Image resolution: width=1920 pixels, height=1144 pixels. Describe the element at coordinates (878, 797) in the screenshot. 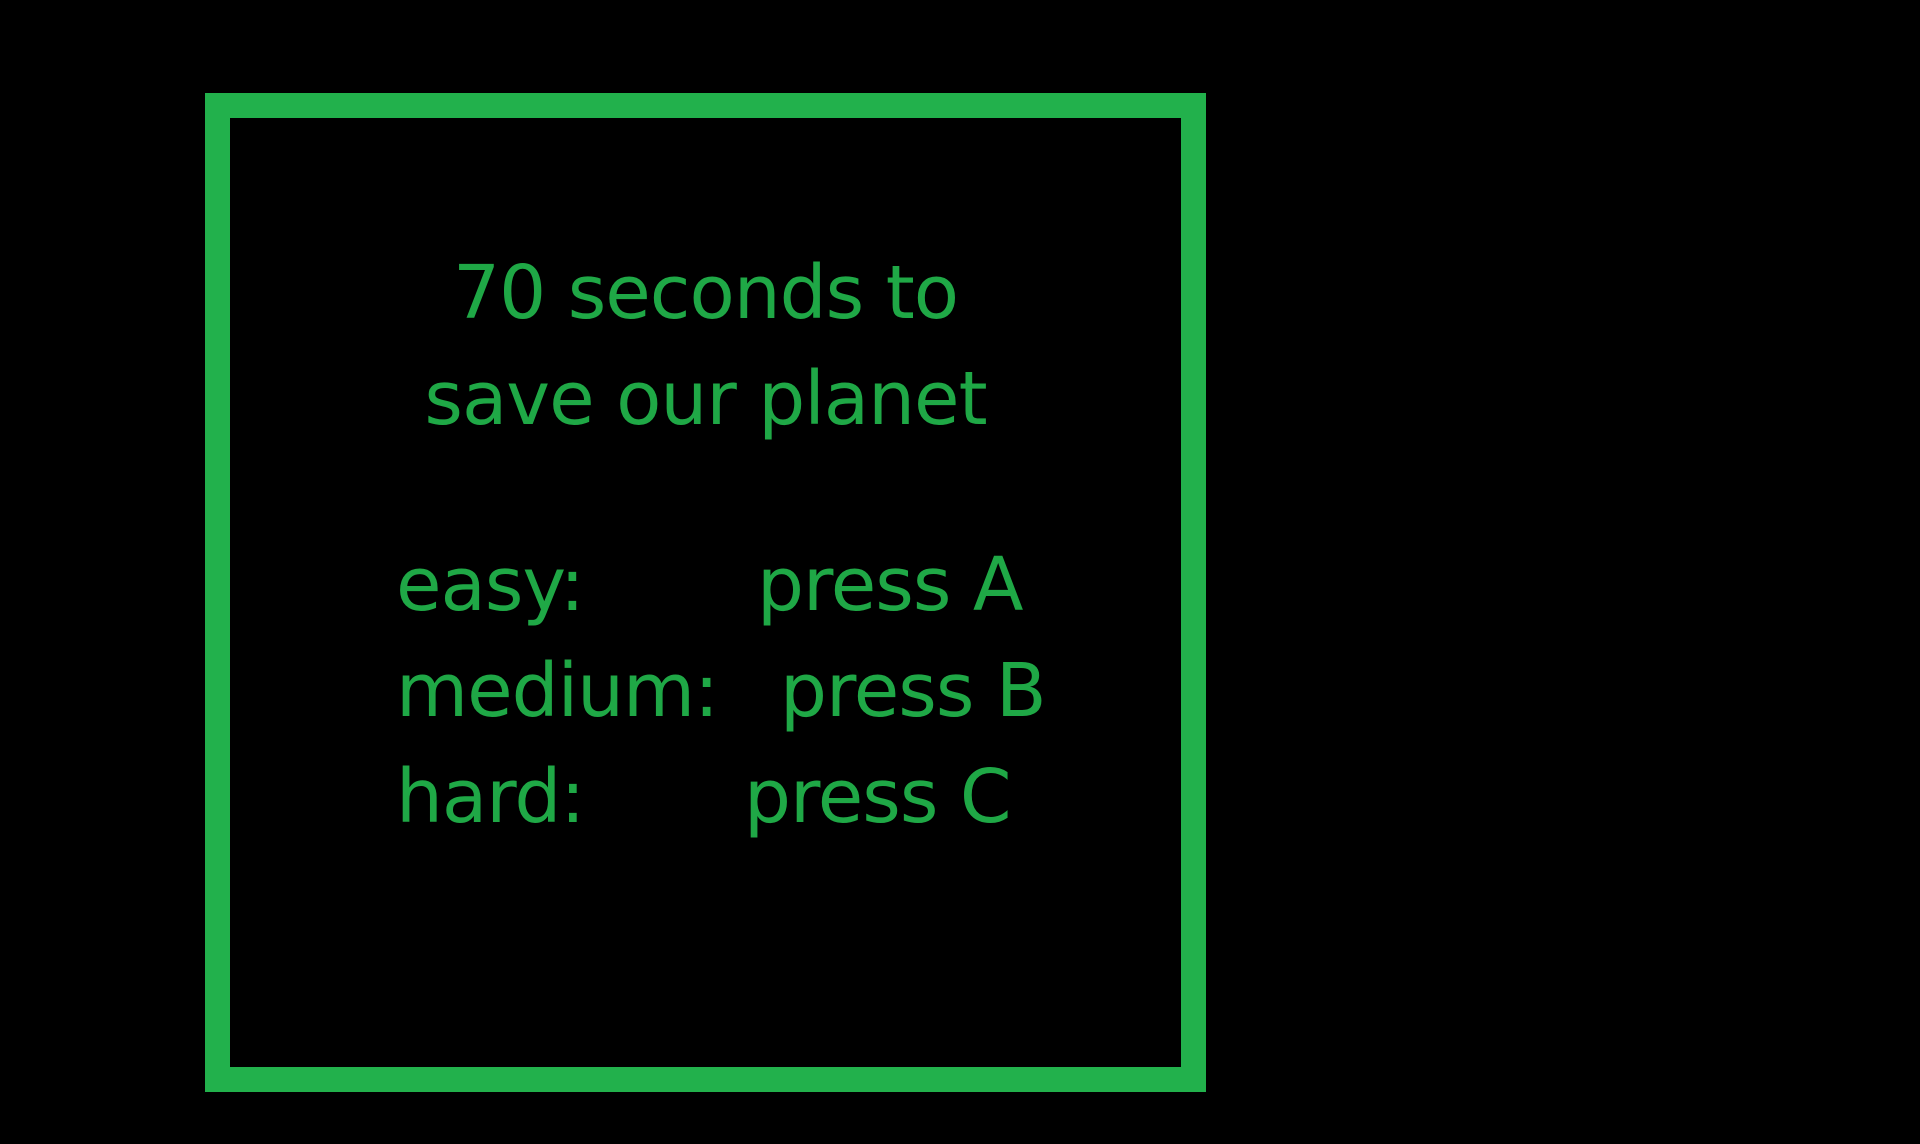

I see `hard-key-instruction: press C` at that location.